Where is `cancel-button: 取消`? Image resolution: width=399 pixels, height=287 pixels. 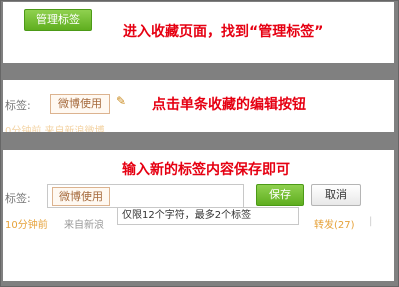 cancel-button: 取消 is located at coordinates (336, 195).